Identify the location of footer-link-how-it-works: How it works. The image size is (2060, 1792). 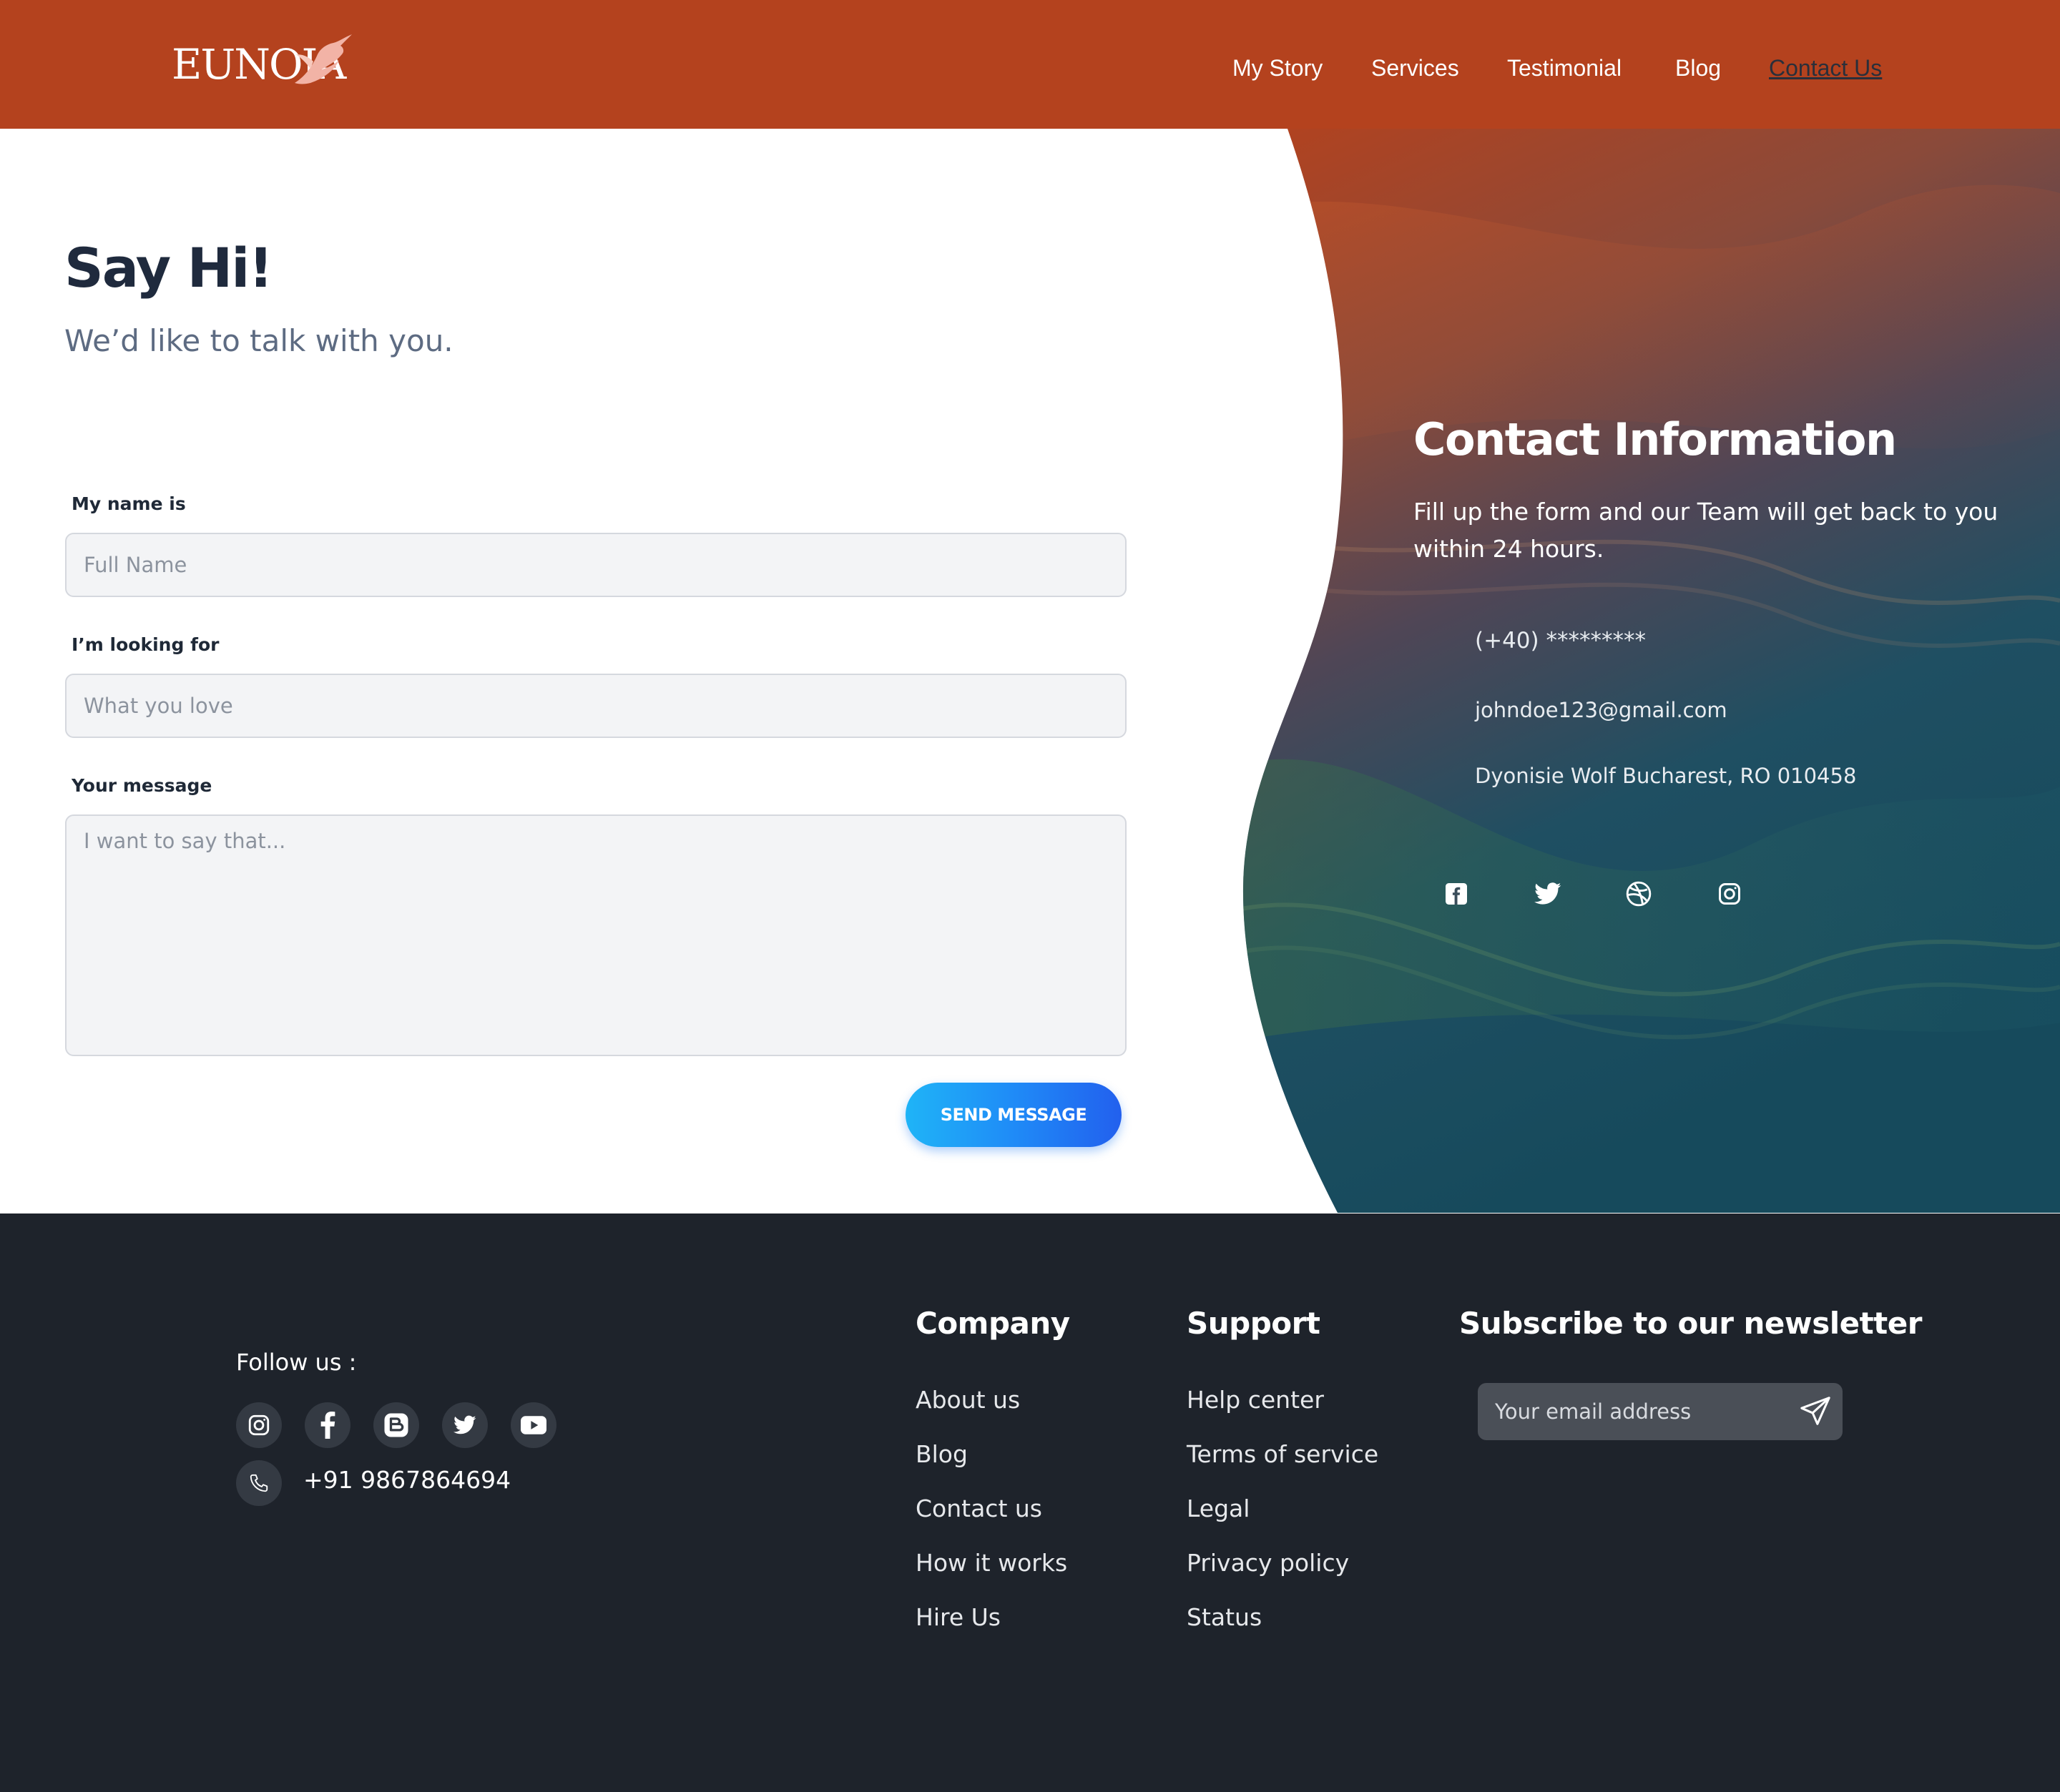
(991, 1563).